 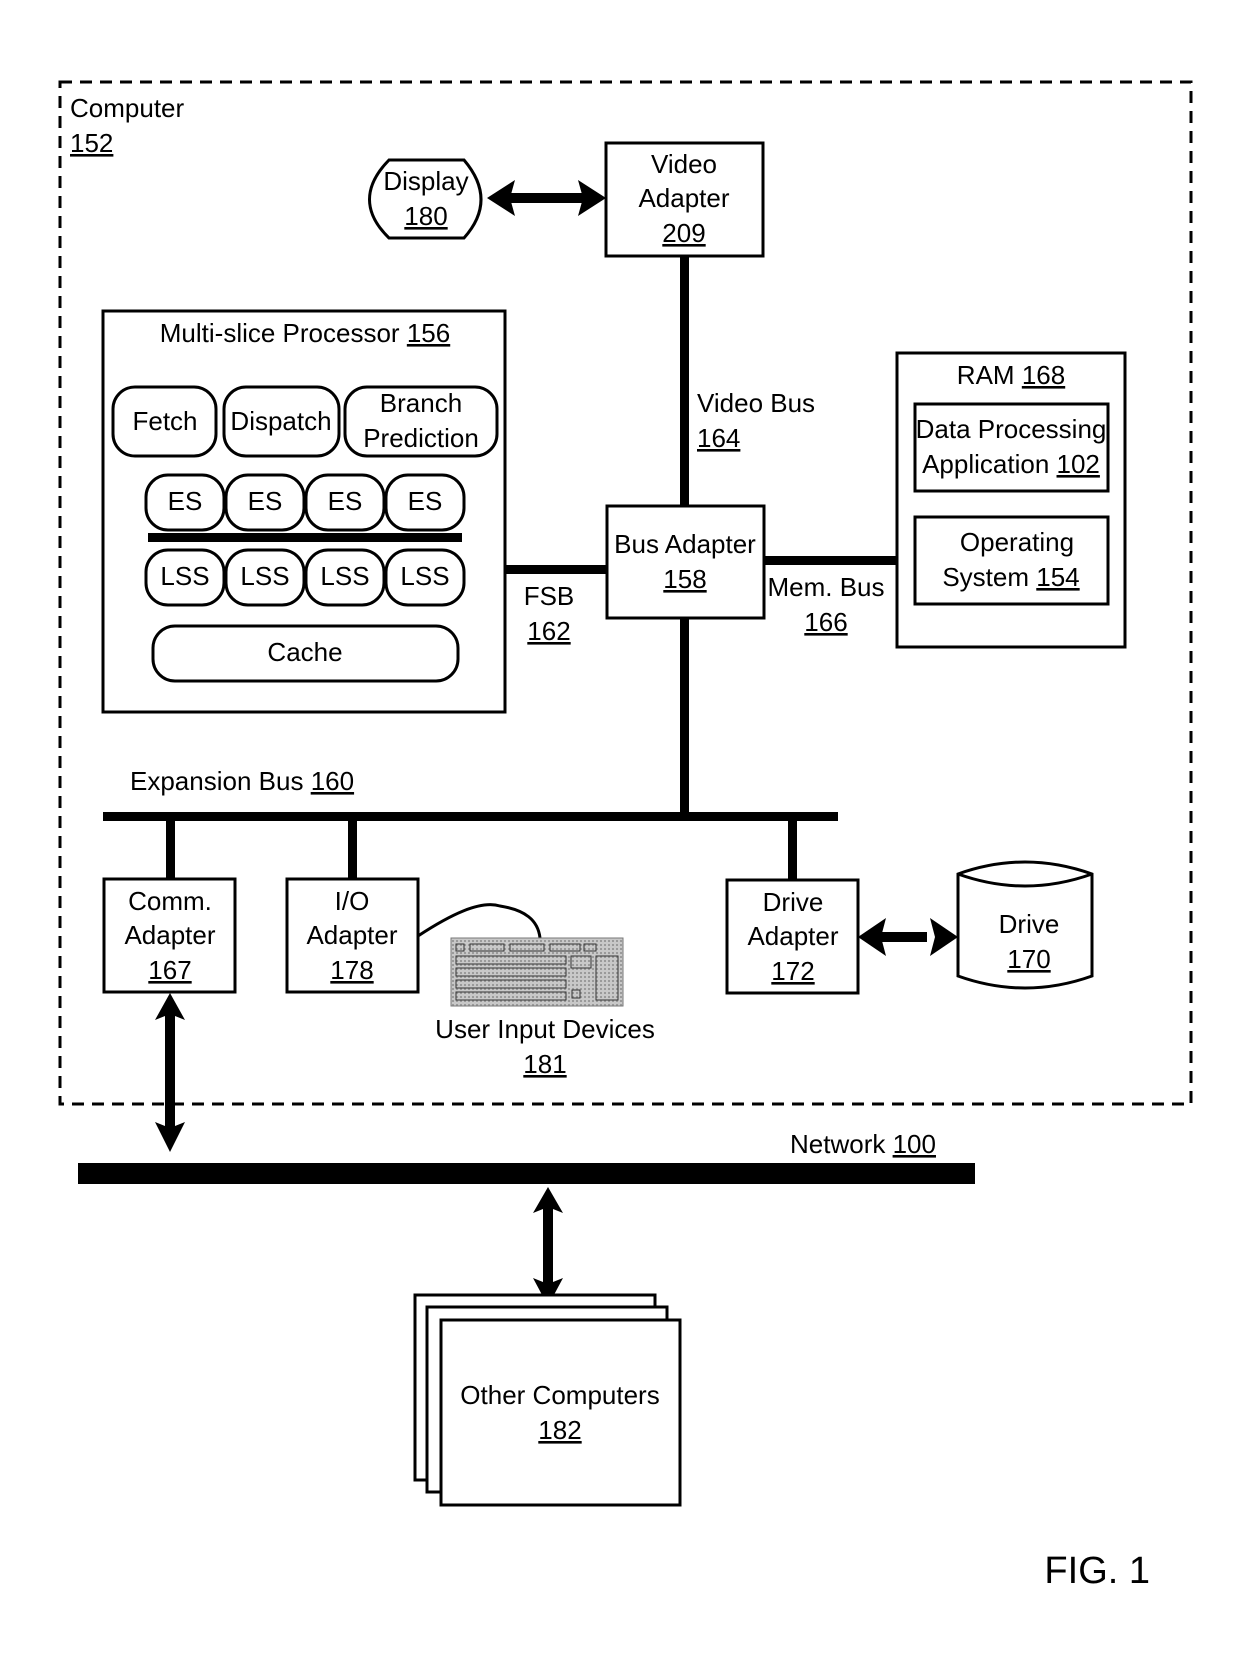 I want to click on video-bus-line, so click(x=684, y=381).